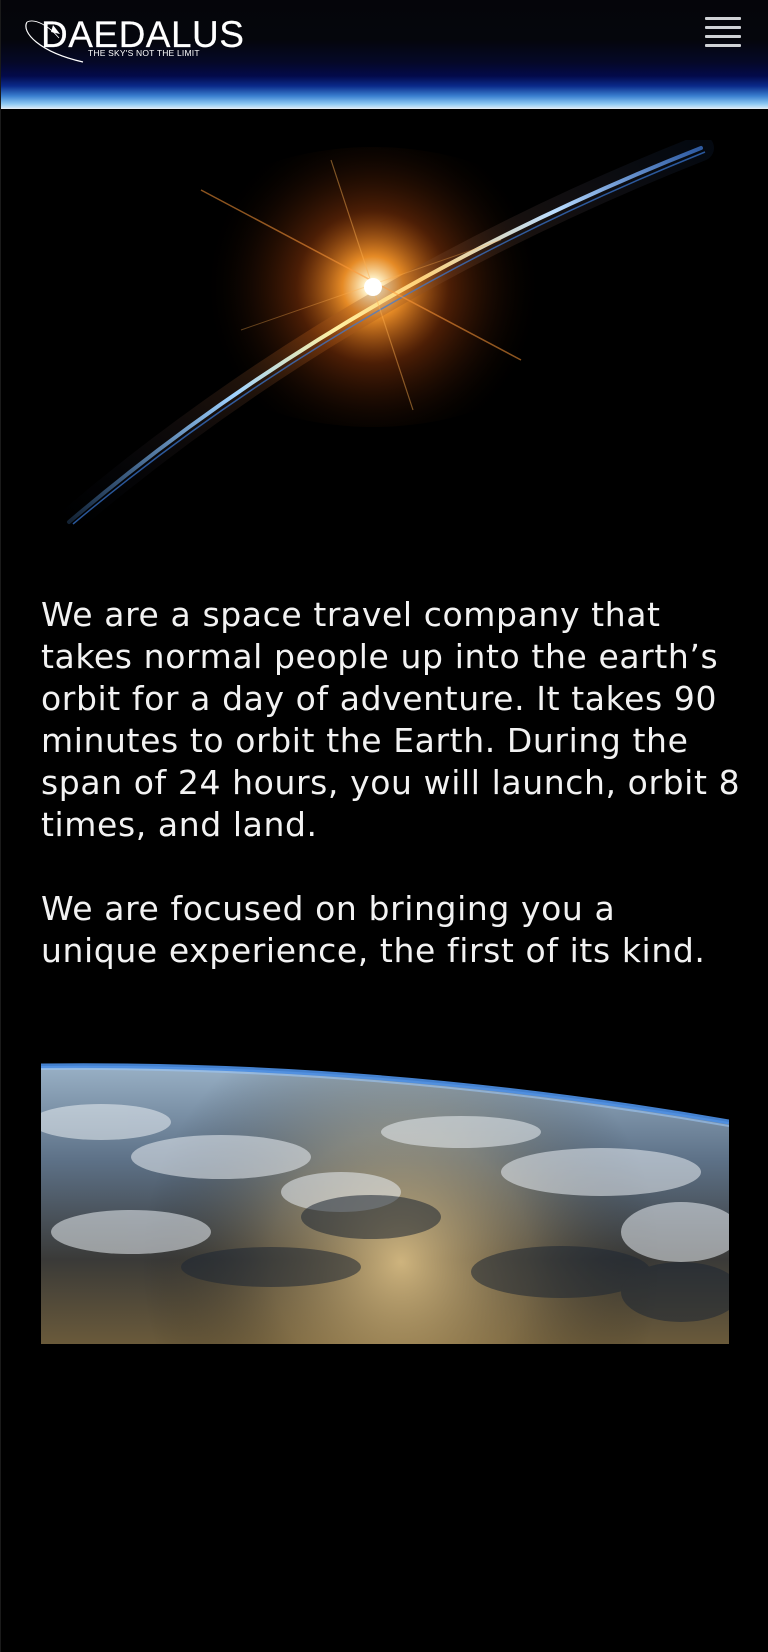  Describe the element at coordinates (384, 54) in the screenshot. I see `site-header: DAEDALUS THE SKY'S NOT THE LIMIT` at that location.